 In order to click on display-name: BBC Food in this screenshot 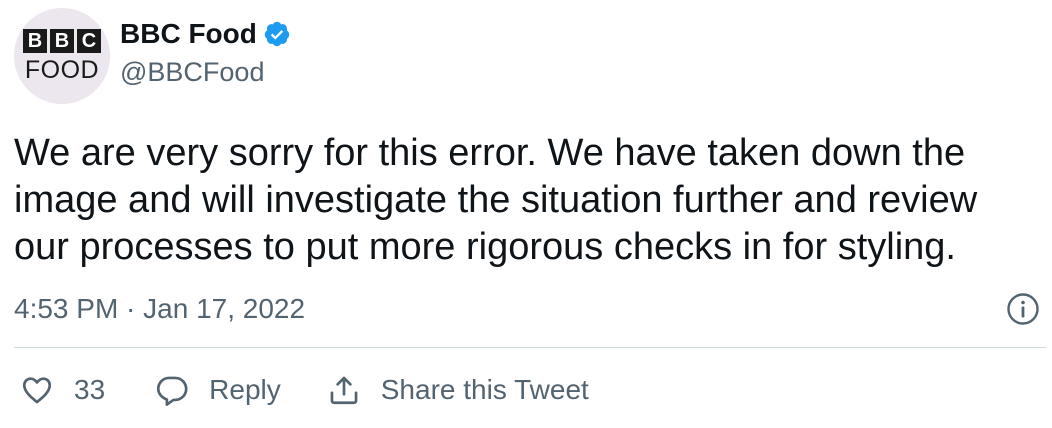, I will do `click(188, 34)`.